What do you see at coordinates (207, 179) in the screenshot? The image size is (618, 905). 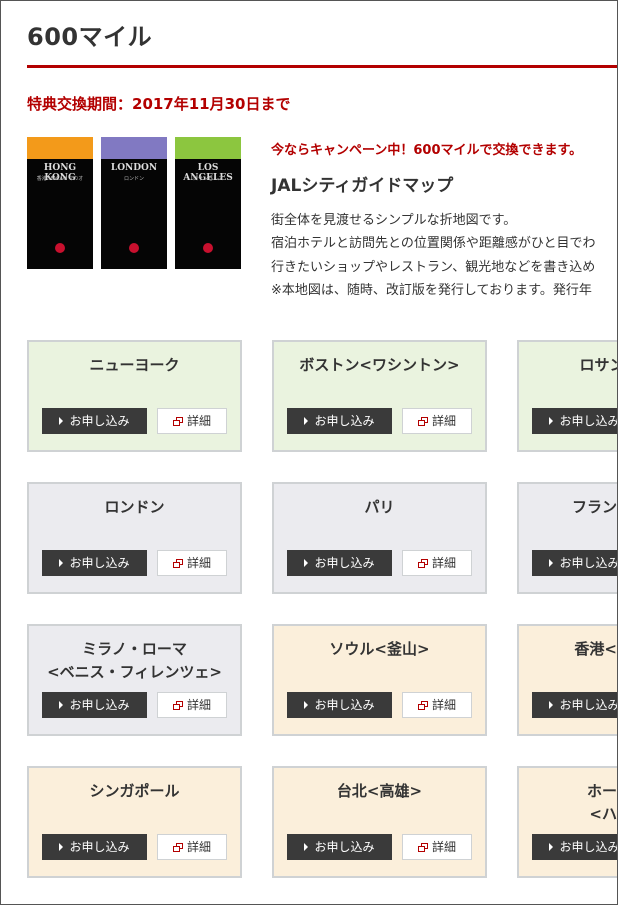 I see `book-subtitle: ロサンゼルス` at bounding box center [207, 179].